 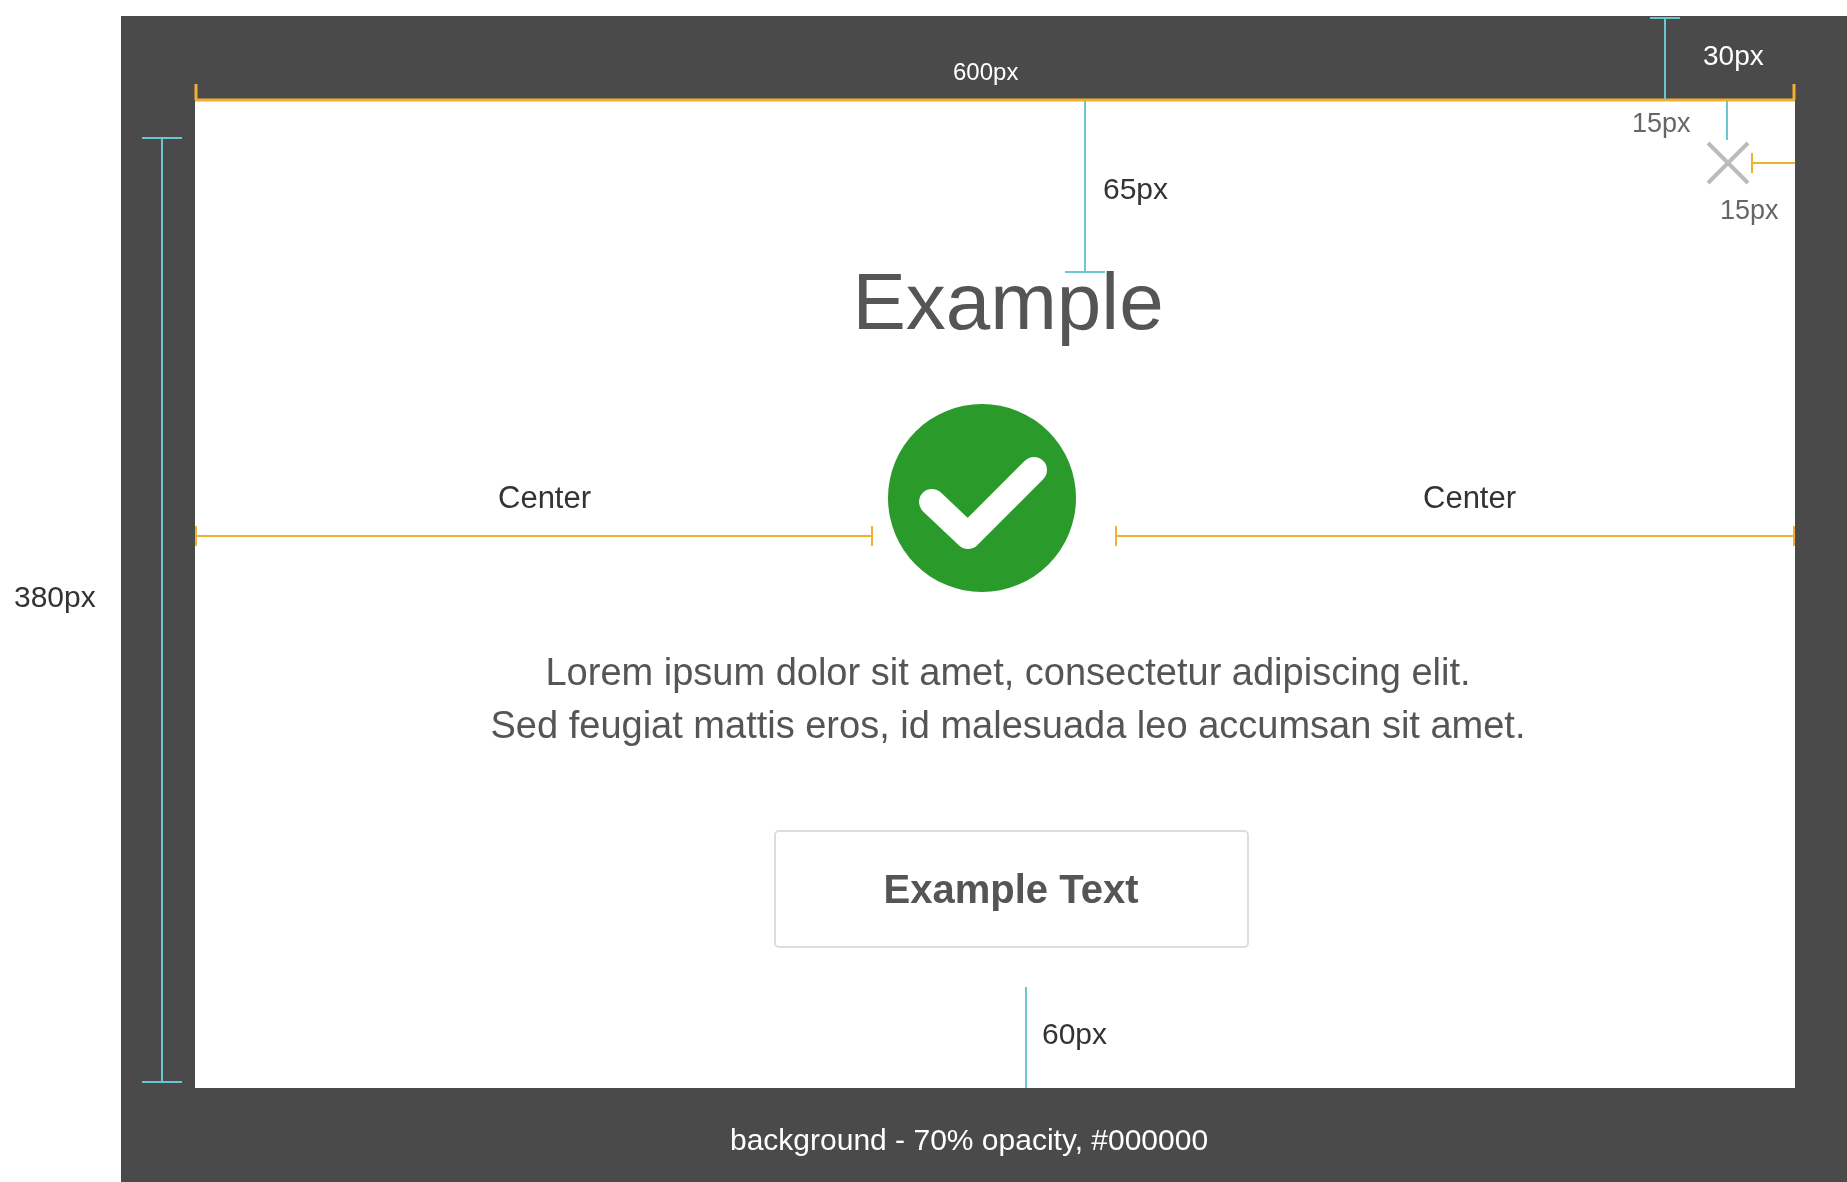 What do you see at coordinates (1733, 56) in the screenshot?
I see `dimension-label: 30px` at bounding box center [1733, 56].